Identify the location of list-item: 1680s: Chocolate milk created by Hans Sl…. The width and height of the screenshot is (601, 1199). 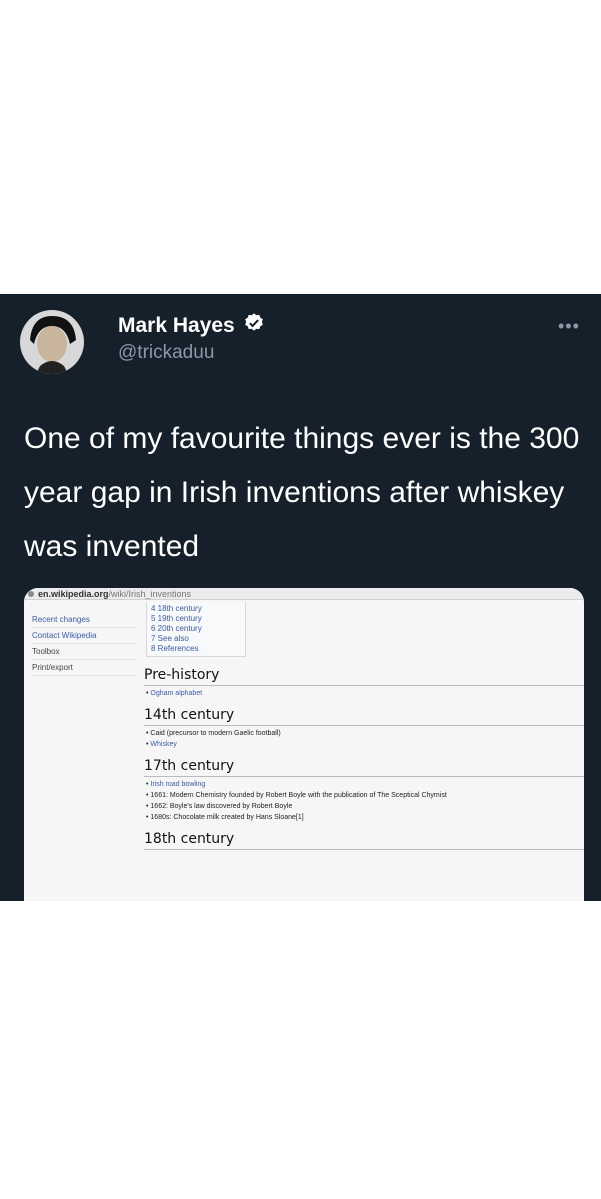
(365, 817).